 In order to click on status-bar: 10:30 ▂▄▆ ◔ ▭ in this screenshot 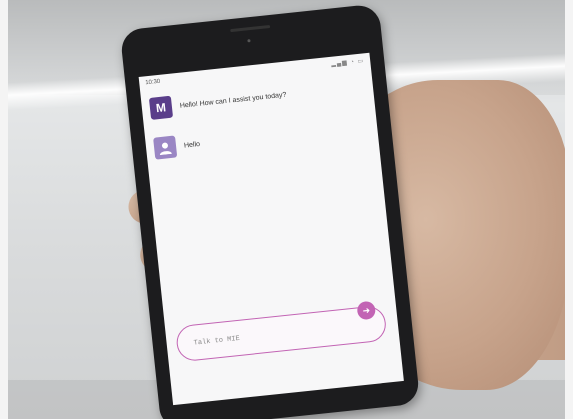, I will do `click(255, 72)`.